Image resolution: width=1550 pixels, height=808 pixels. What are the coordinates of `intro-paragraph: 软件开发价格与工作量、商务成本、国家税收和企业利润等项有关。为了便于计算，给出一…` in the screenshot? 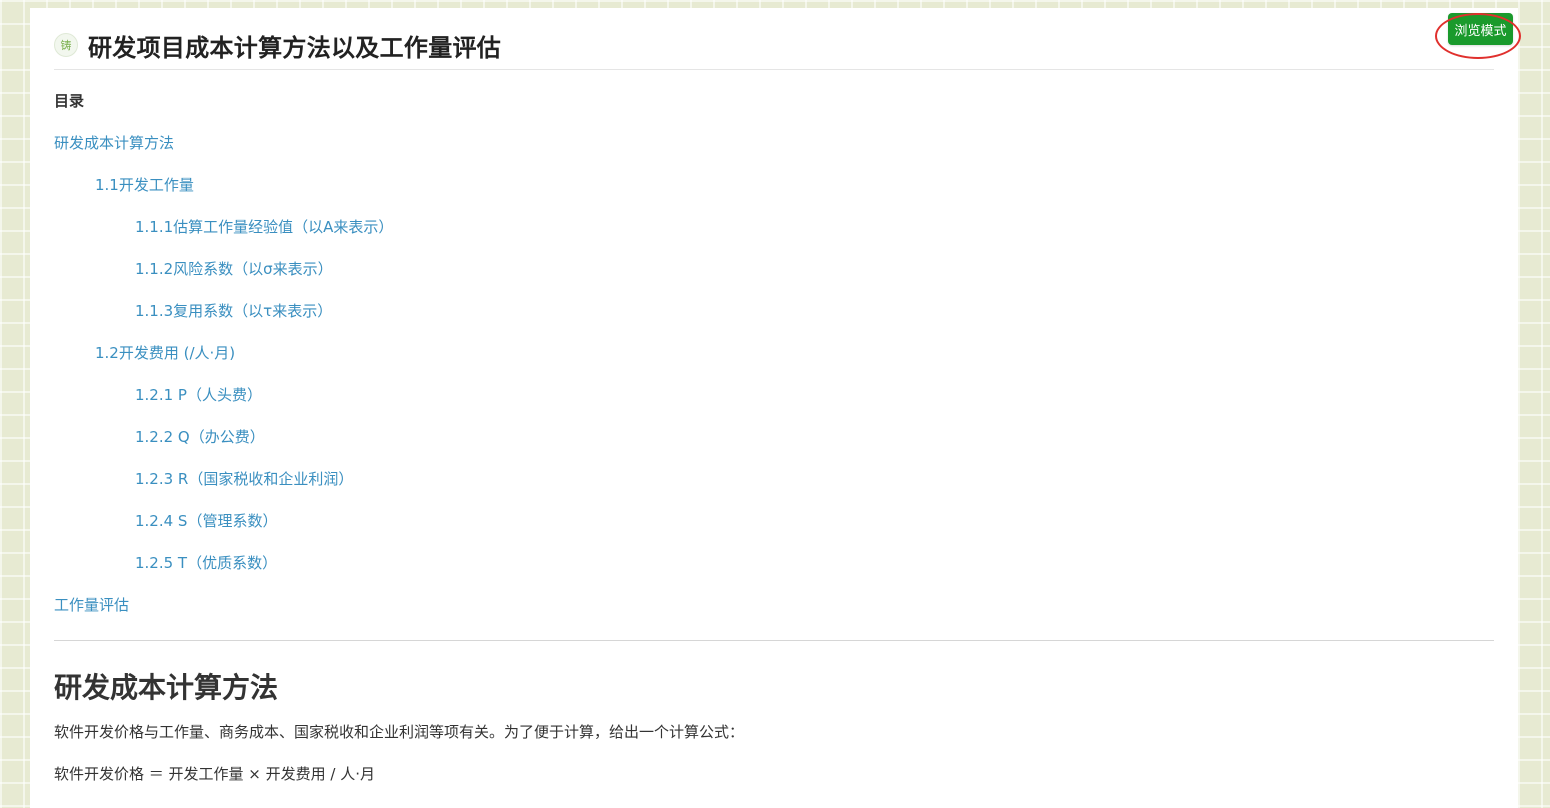 It's located at (399, 732).